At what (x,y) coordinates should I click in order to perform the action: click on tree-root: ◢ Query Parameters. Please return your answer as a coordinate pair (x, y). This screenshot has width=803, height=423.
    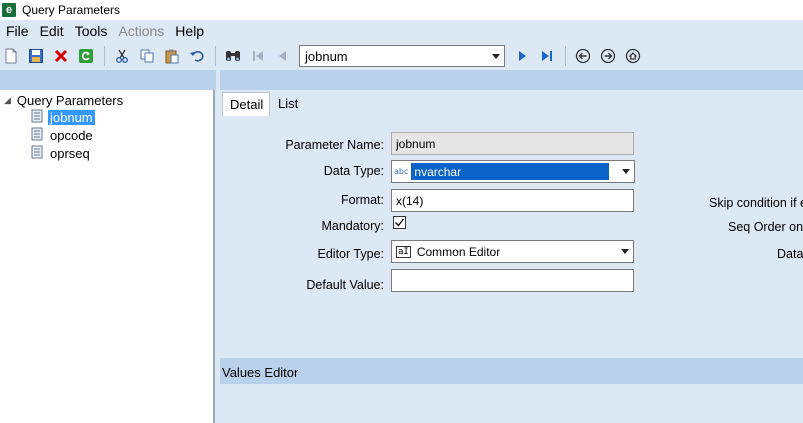
    Looking at the image, I should click on (63, 100).